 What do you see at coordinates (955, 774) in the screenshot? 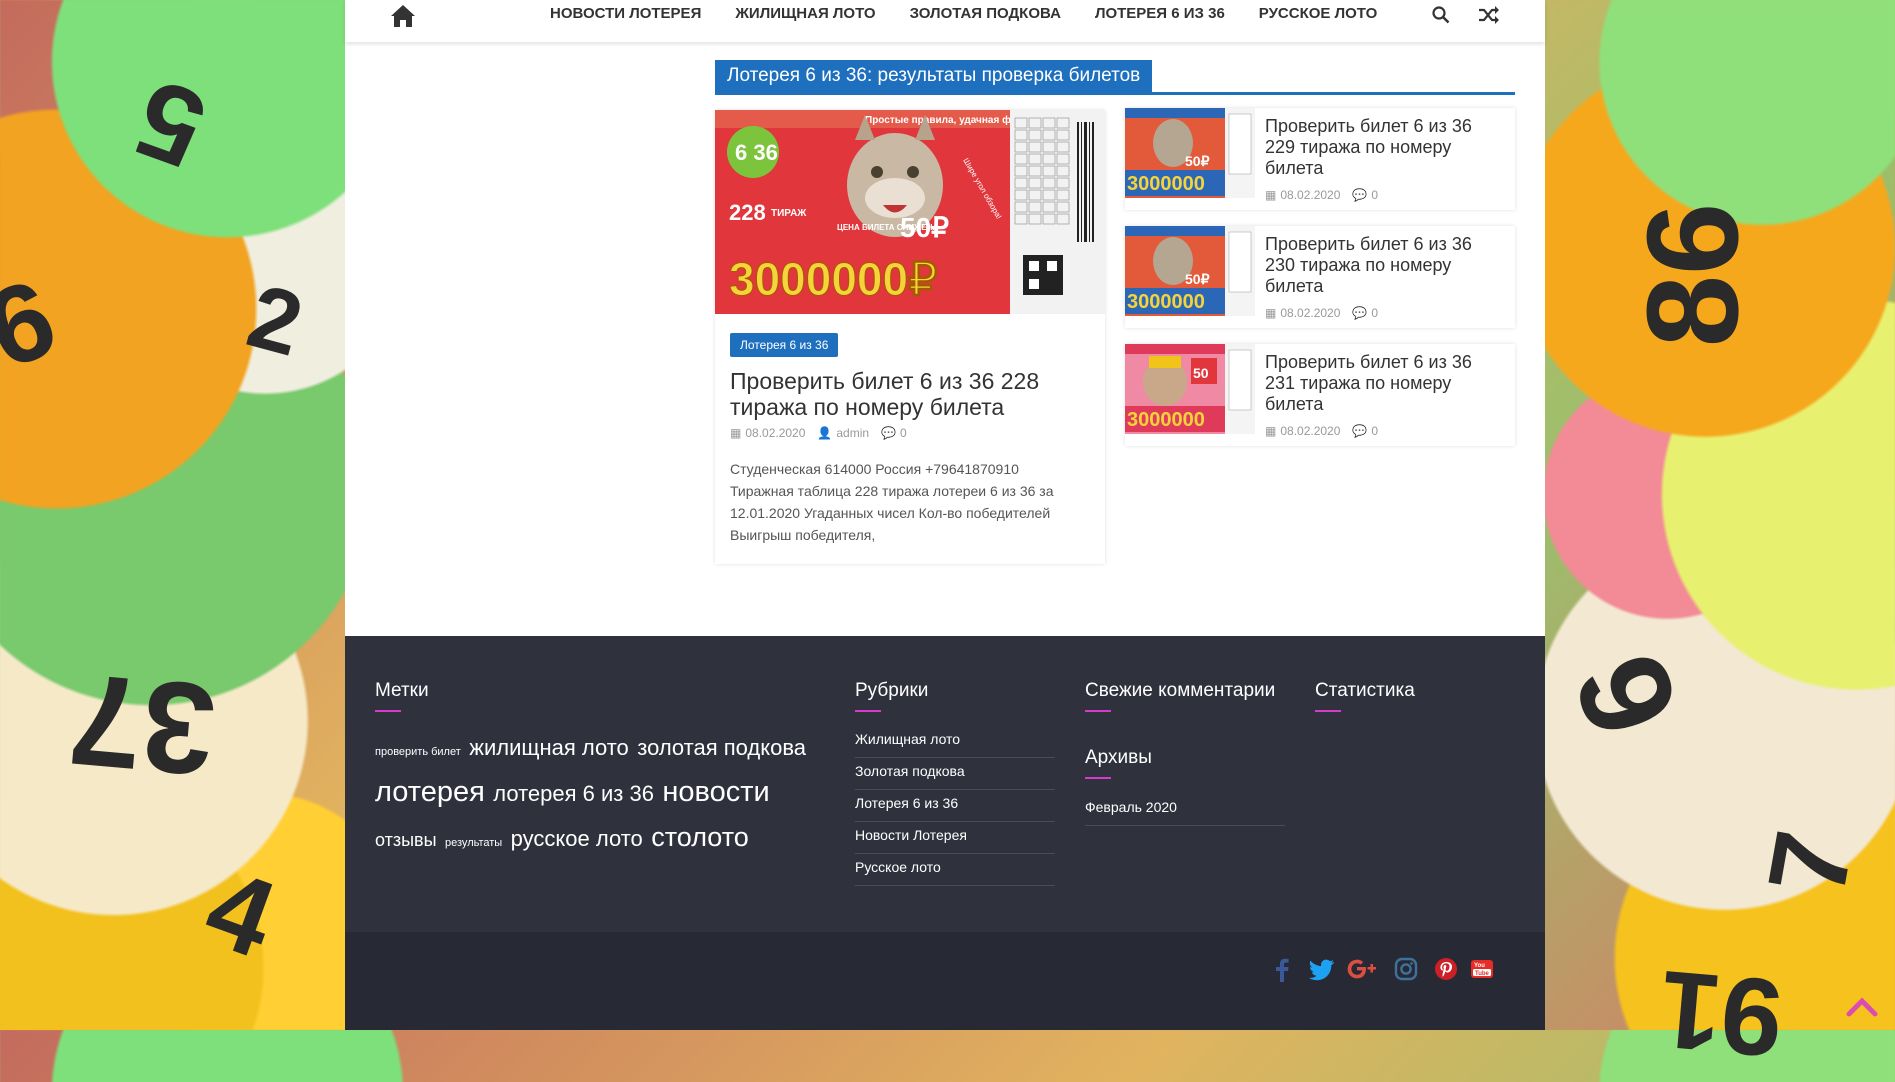
I see `category-link: Золотая подкова` at bounding box center [955, 774].